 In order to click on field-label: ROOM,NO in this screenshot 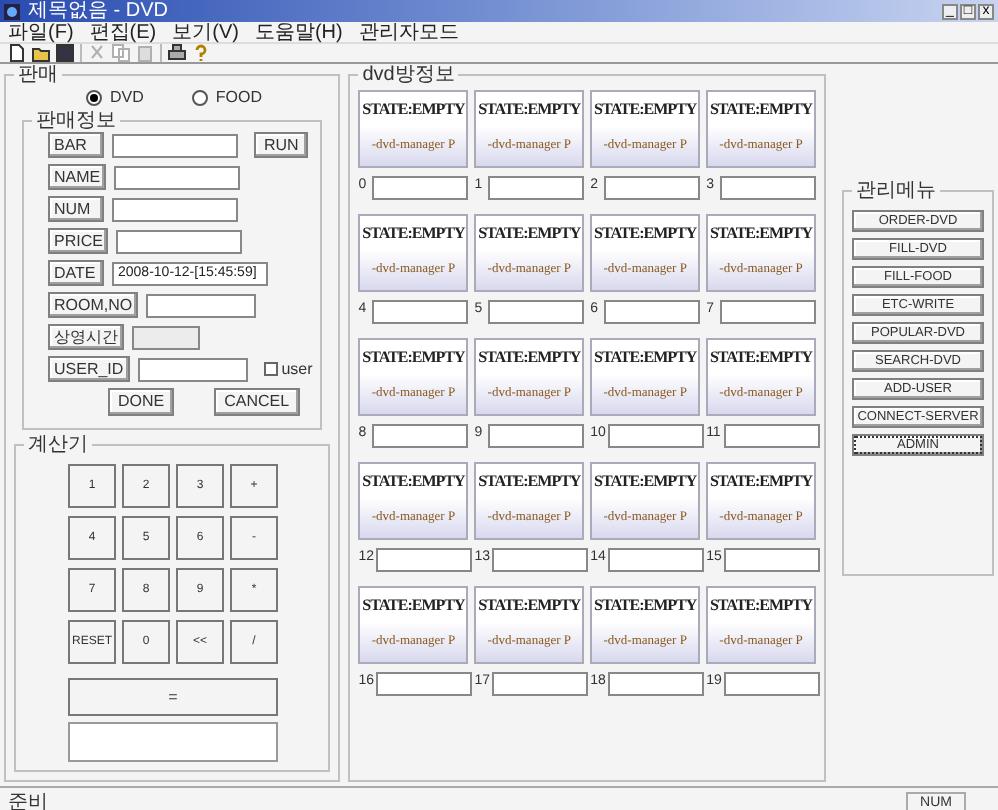, I will do `click(93, 305)`.